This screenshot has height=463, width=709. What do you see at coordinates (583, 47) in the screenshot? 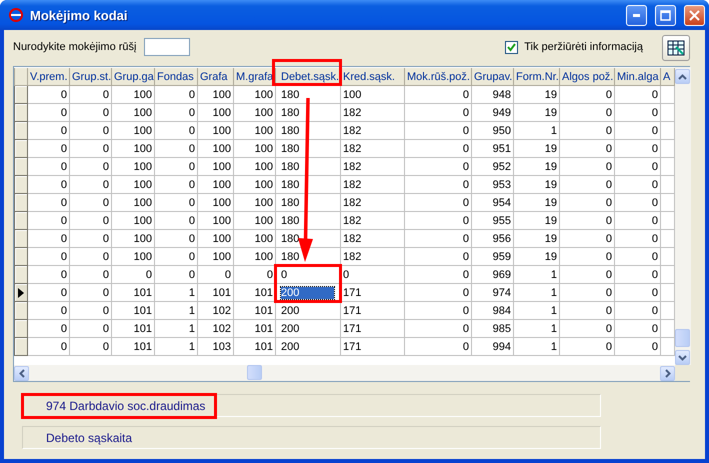
I see `view-only-label: Tik peržiūrėti informaciją` at bounding box center [583, 47].